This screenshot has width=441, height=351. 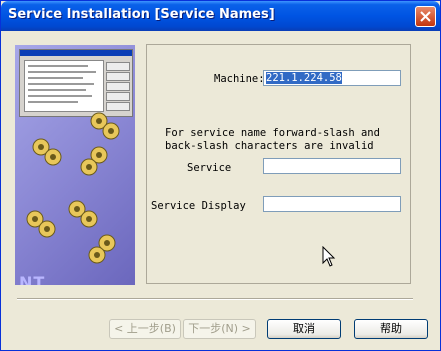 I want to click on help-button: 帮助, so click(x=391, y=329).